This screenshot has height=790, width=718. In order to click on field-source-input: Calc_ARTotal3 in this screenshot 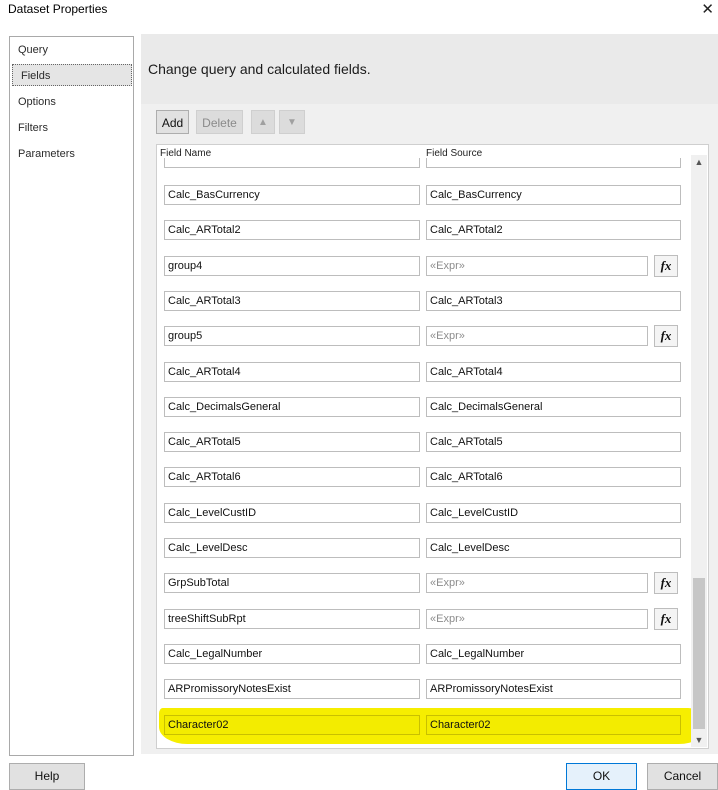, I will do `click(553, 300)`.